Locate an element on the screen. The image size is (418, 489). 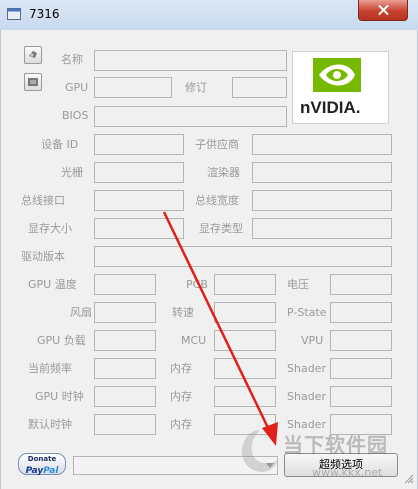
name-field is located at coordinates (190, 60).